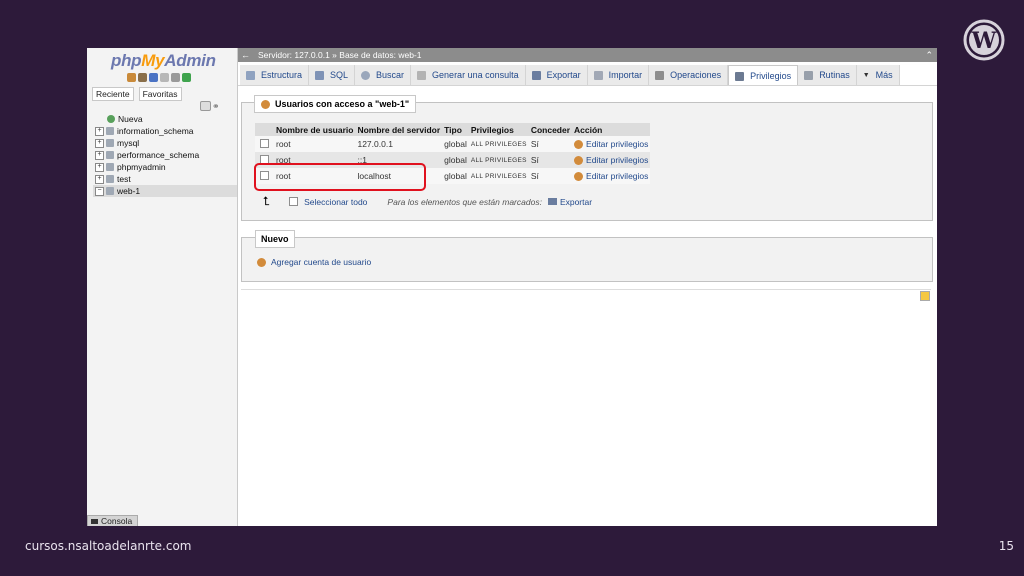  What do you see at coordinates (611, 129) in the screenshot?
I see `header-action: Acción` at bounding box center [611, 129].